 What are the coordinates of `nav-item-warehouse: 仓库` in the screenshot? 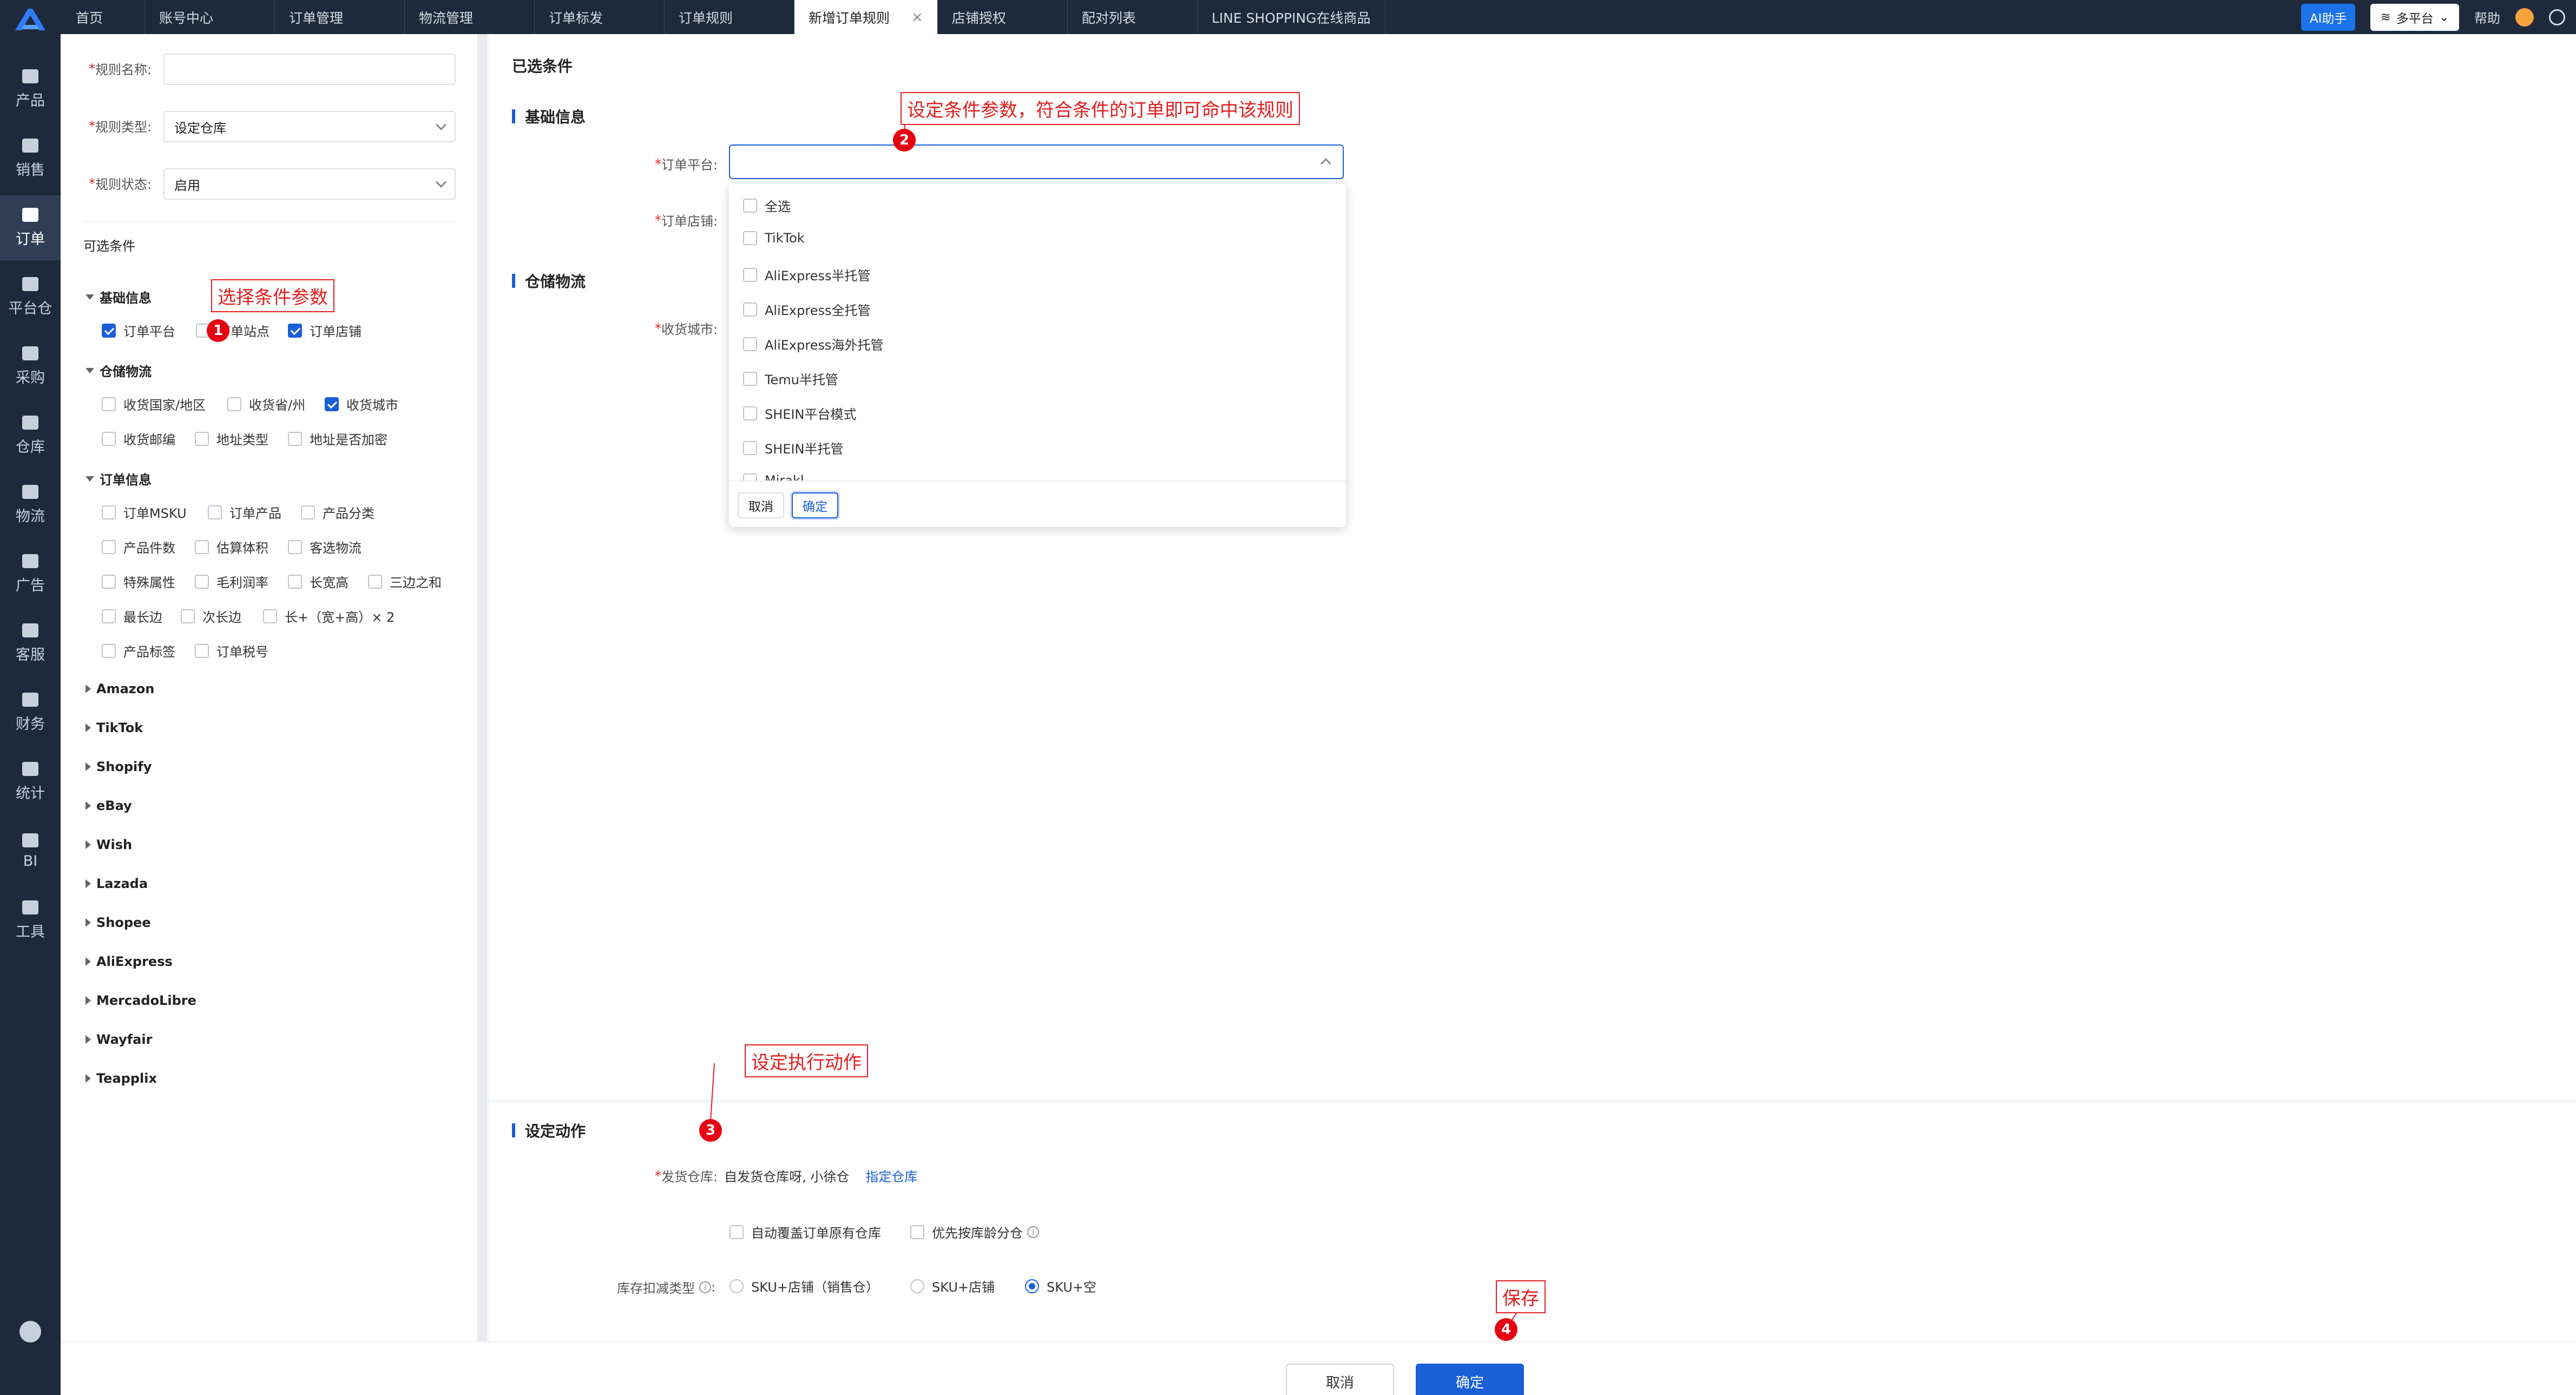 It's located at (30, 435).